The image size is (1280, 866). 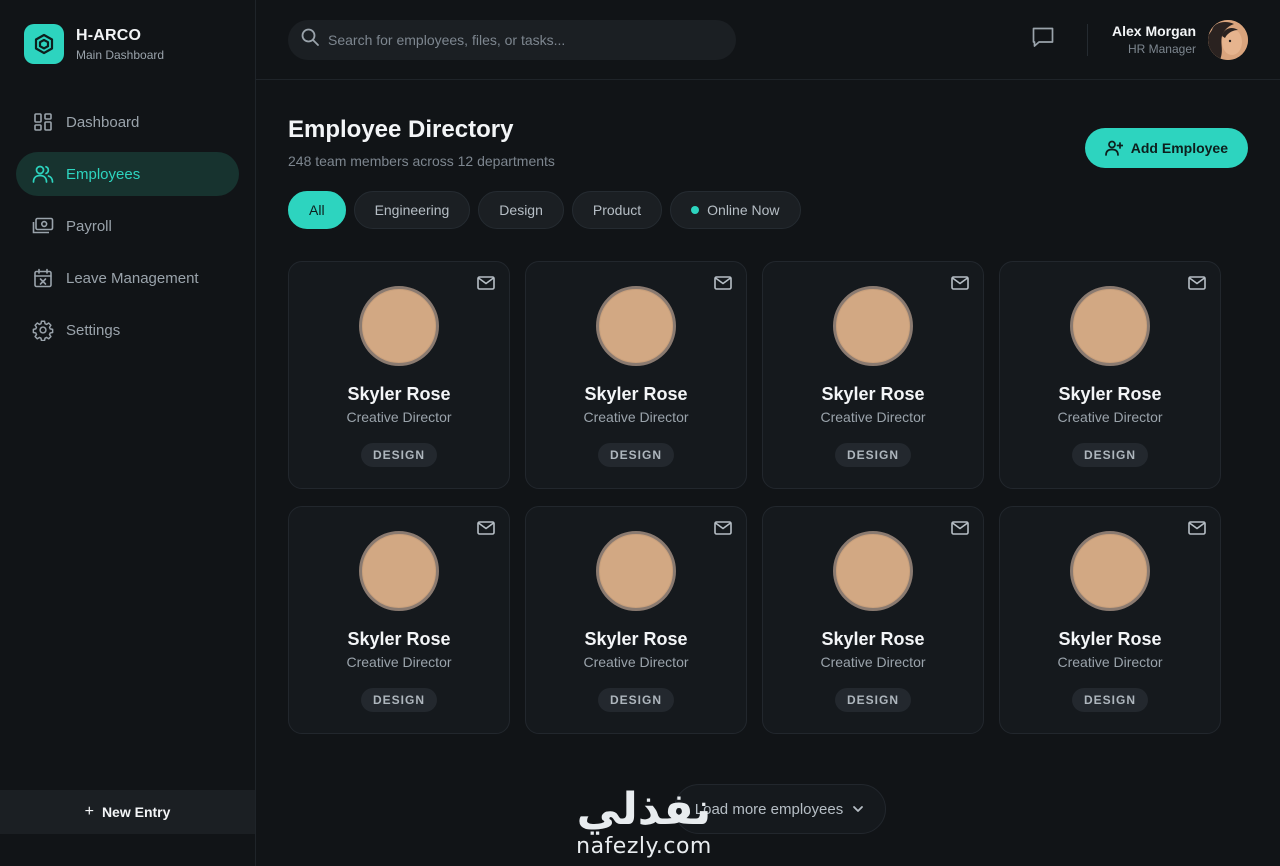 What do you see at coordinates (526, 39) in the screenshot?
I see `search-input` at bounding box center [526, 39].